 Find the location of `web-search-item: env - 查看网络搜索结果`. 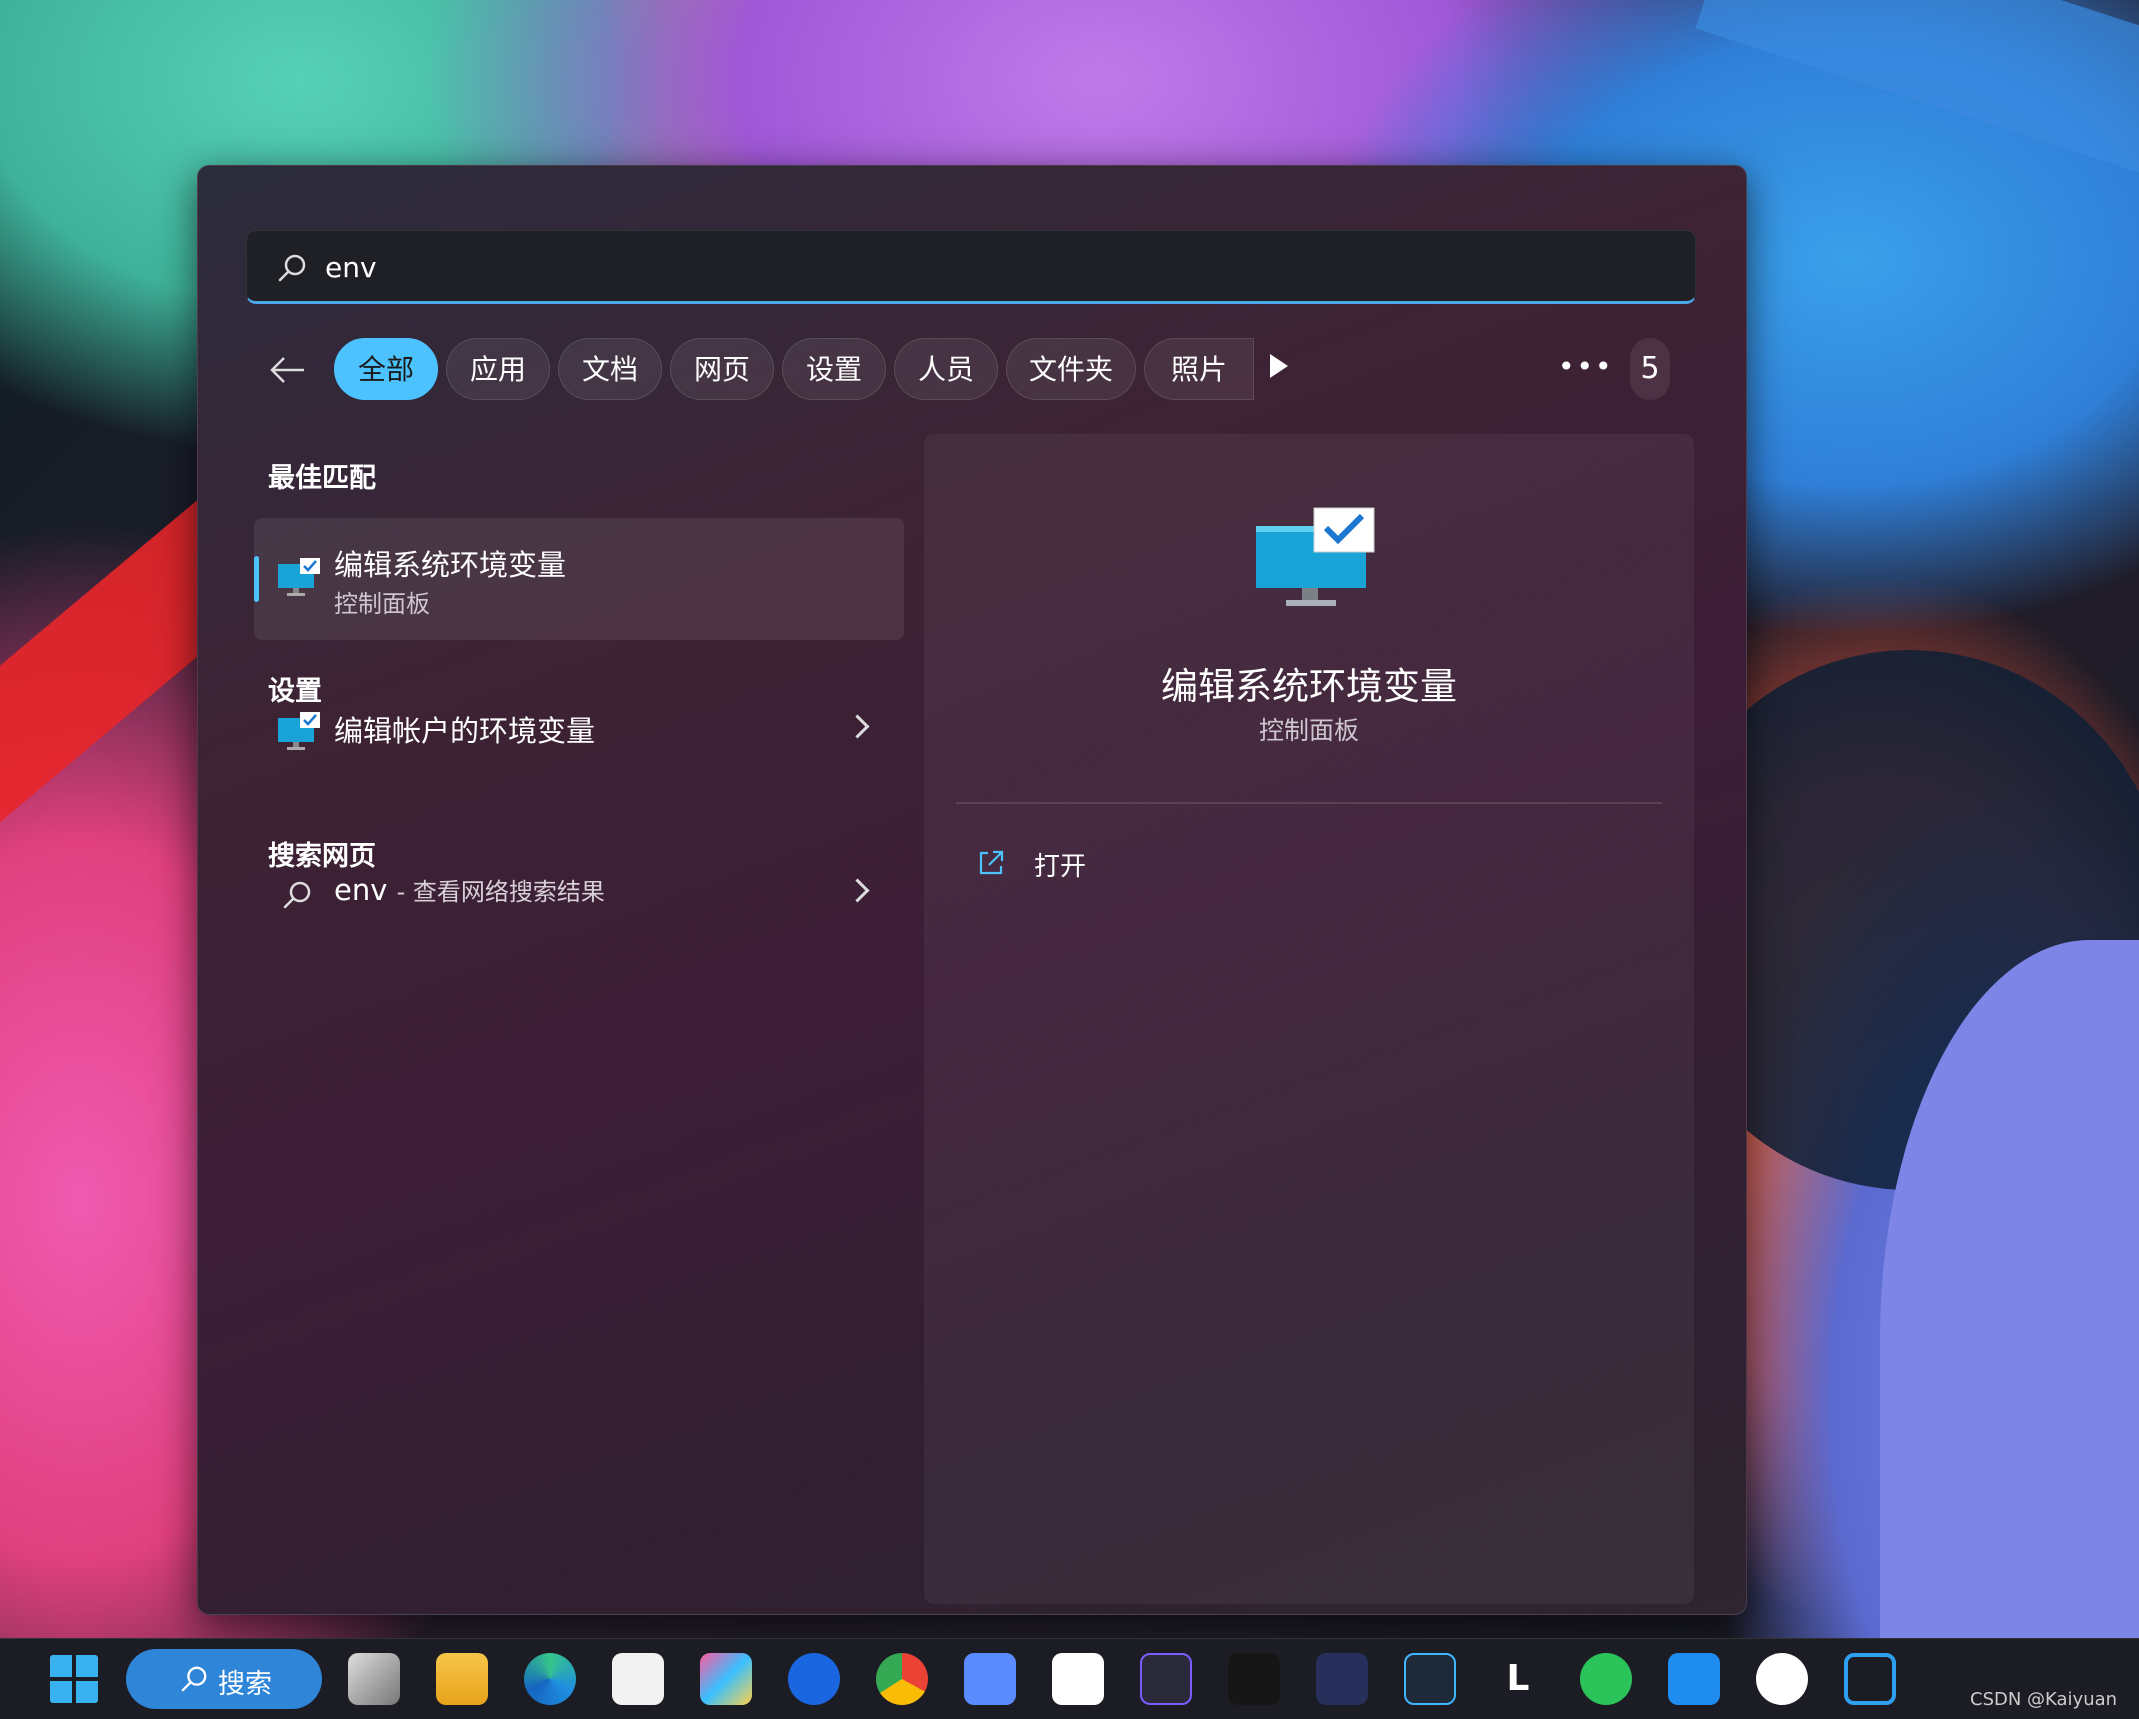

web-search-item: env - 查看网络搜索结果 is located at coordinates (579, 894).